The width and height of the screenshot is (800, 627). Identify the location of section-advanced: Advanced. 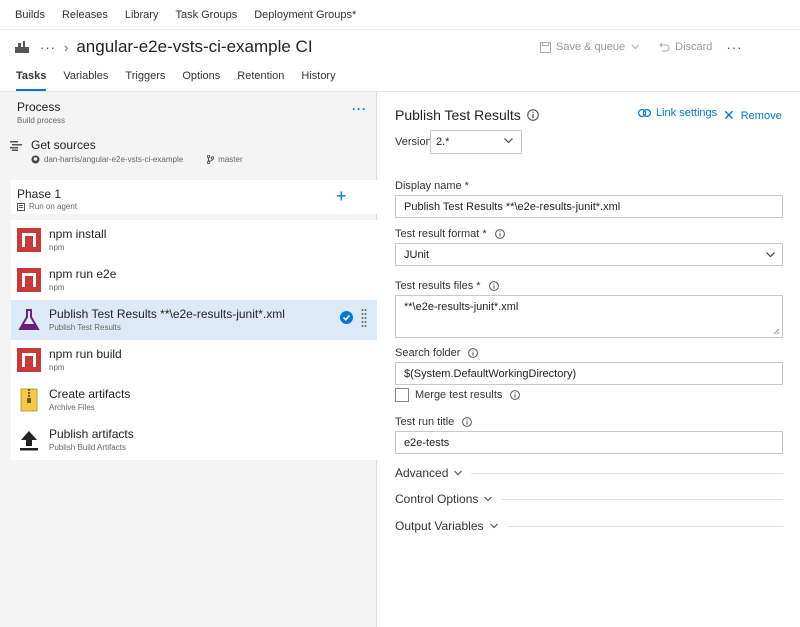
(589, 473).